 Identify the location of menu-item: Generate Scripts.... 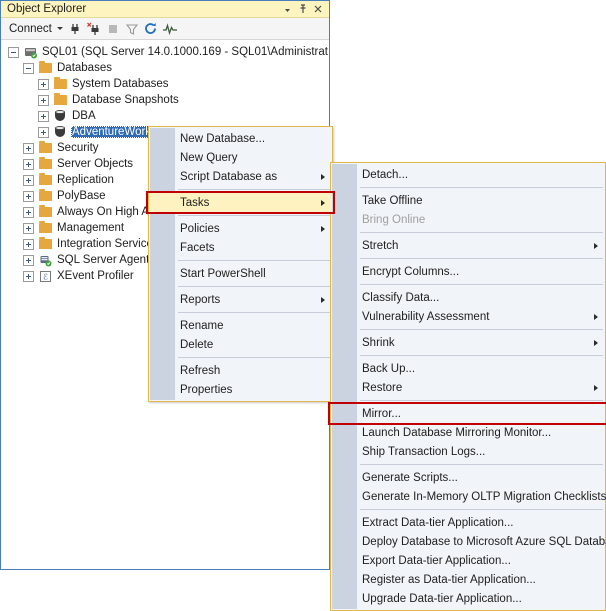
(468, 477).